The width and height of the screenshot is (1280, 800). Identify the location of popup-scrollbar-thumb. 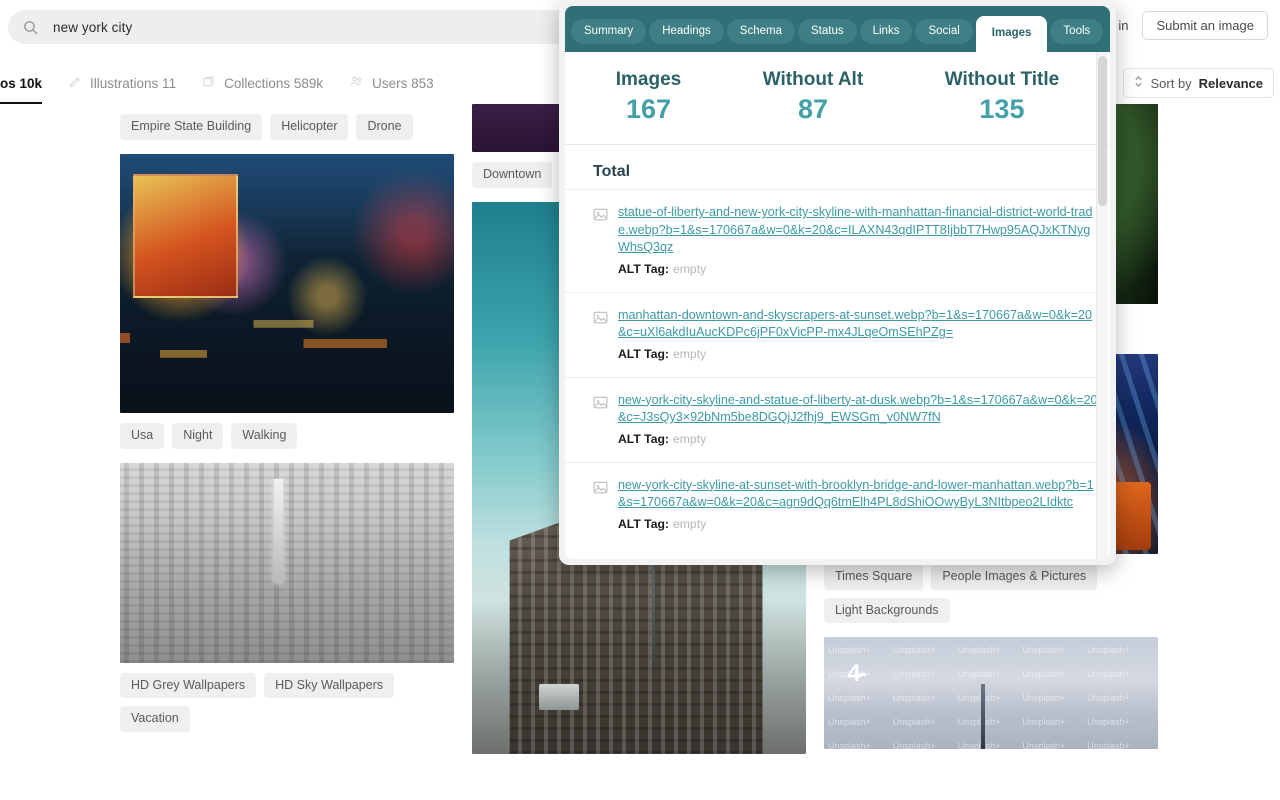
(1102, 131).